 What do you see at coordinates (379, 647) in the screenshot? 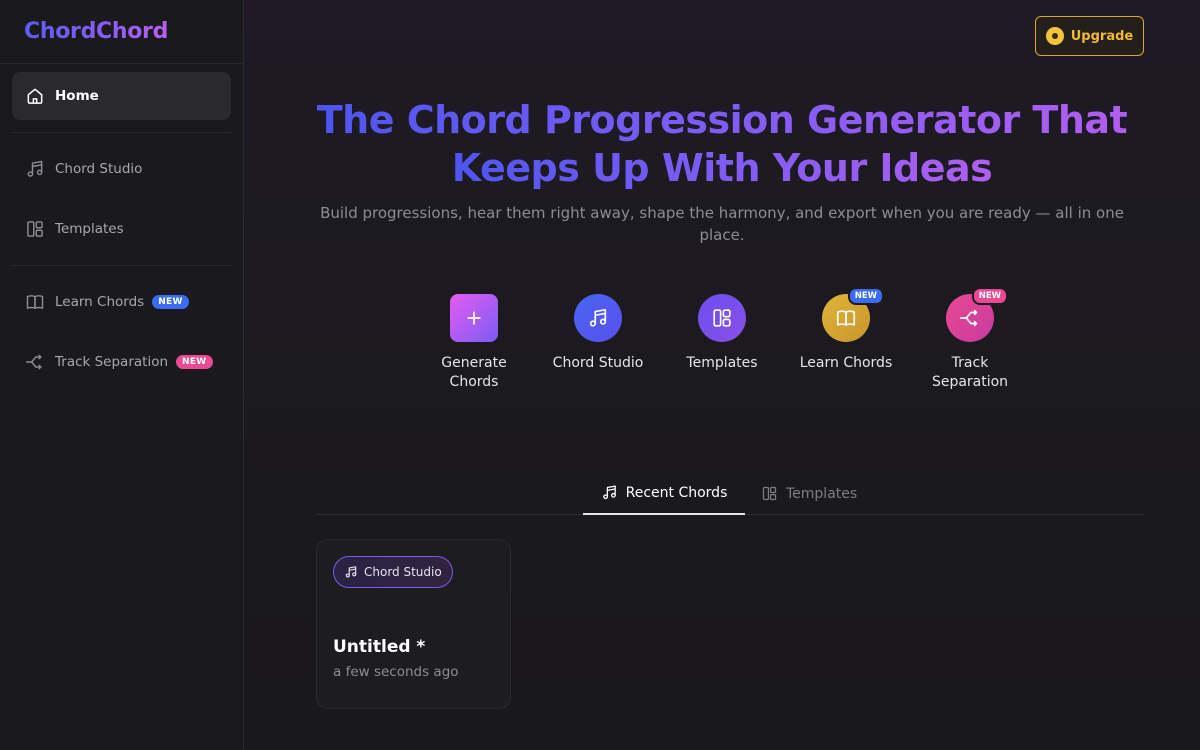
I see `card-title: Untitled *` at bounding box center [379, 647].